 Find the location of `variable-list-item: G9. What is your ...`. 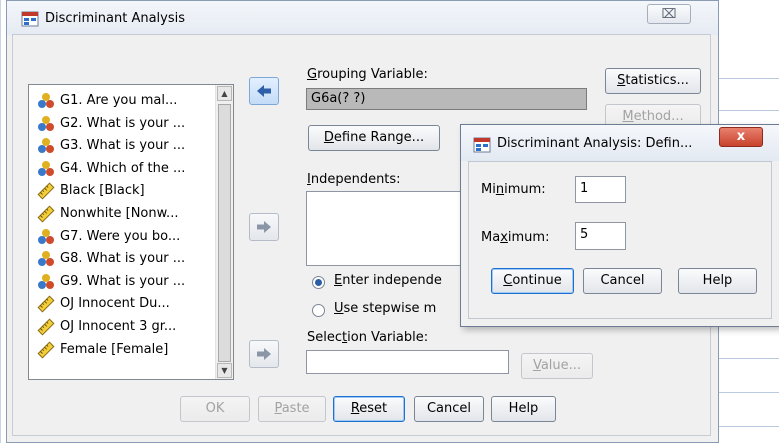

variable-list-item: G9. What is your ... is located at coordinates (111, 282).